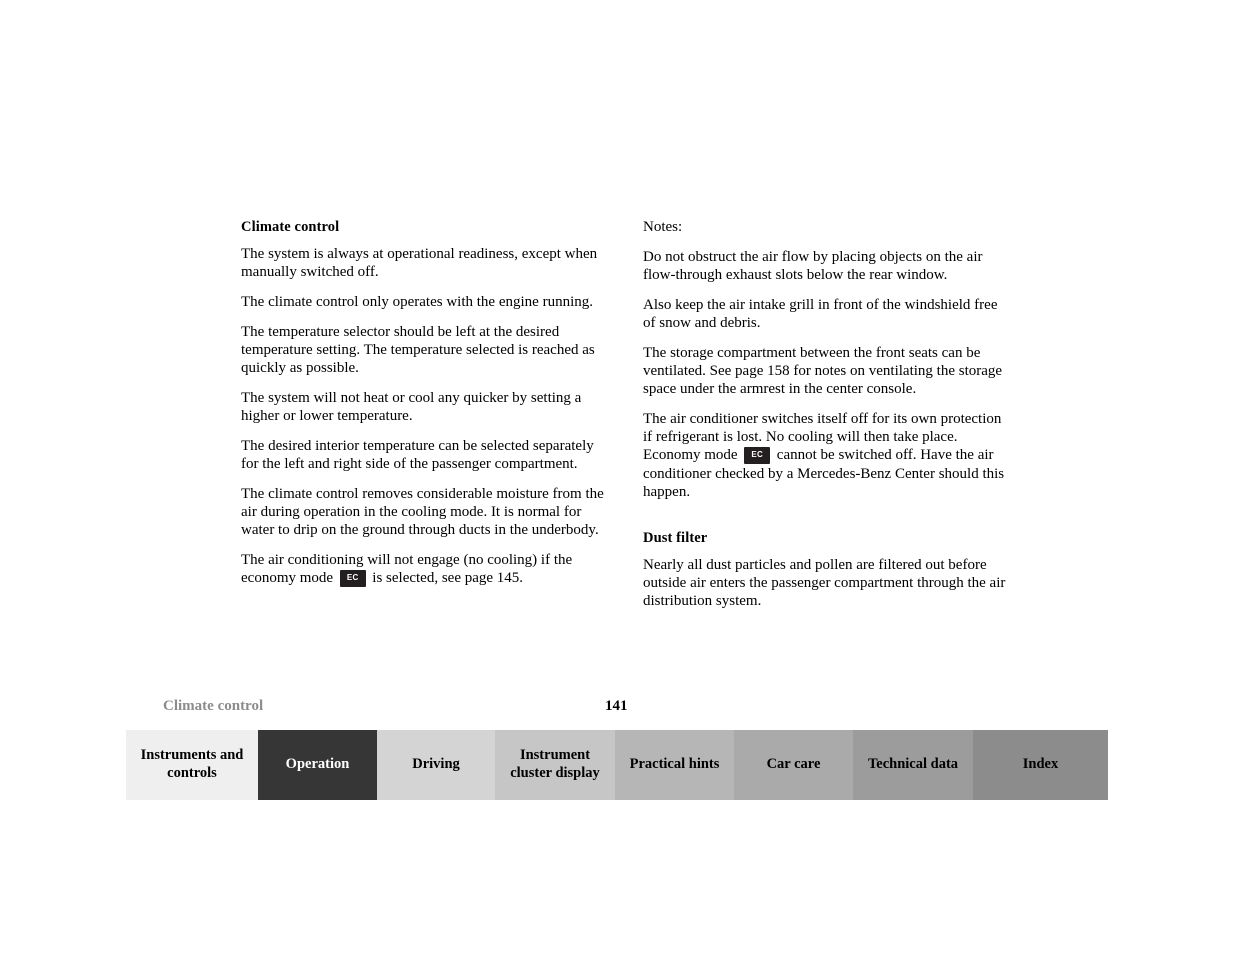 The height and width of the screenshot is (954, 1235). Describe the element at coordinates (663, 227) in the screenshot. I see `notes-label: Notes:` at that location.